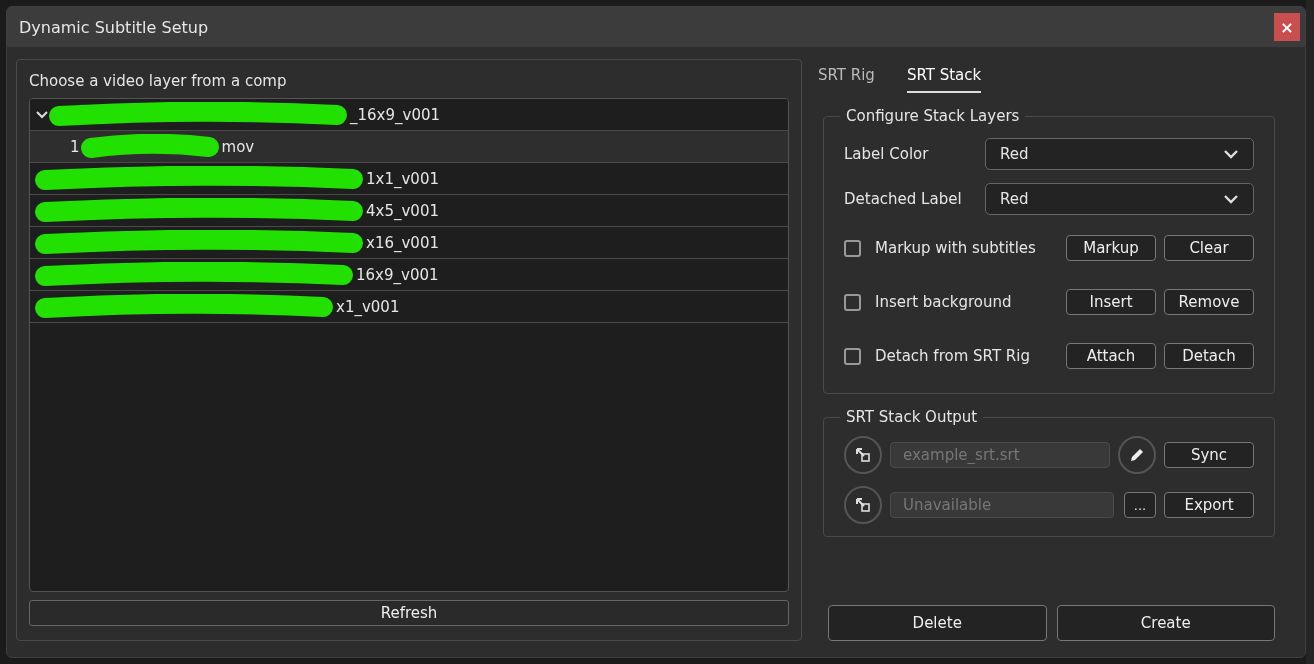  Describe the element at coordinates (1111, 248) in the screenshot. I see `action-button: Markup` at that location.